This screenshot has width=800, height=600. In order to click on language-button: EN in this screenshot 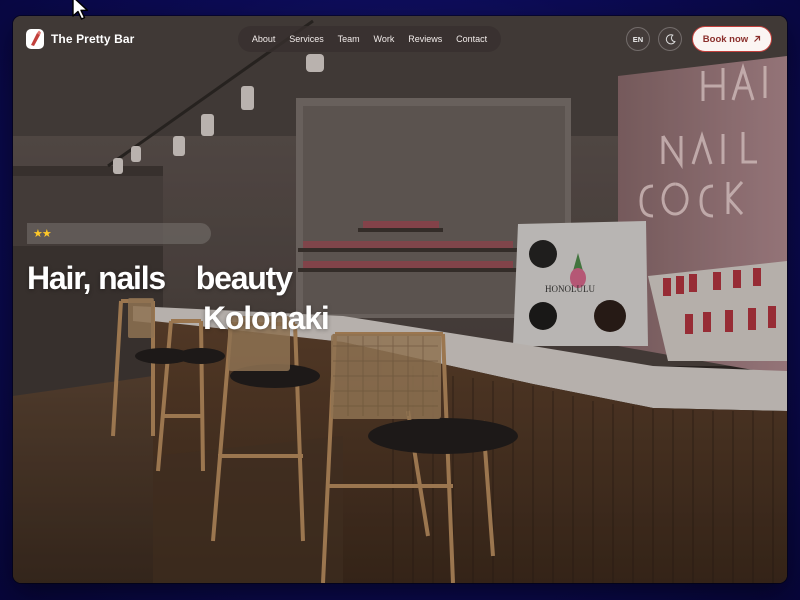, I will do `click(638, 39)`.